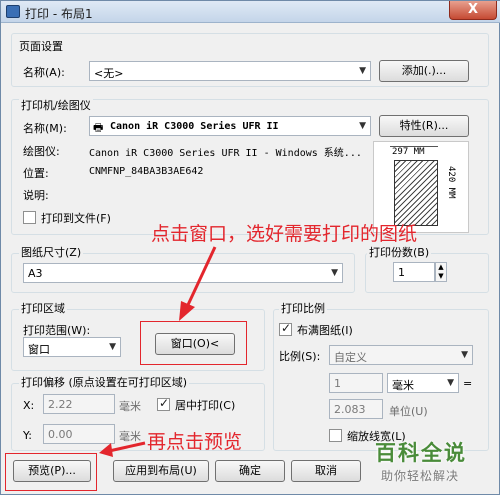  What do you see at coordinates (163, 403) in the screenshot?
I see `center-plot-checkbox` at bounding box center [163, 403].